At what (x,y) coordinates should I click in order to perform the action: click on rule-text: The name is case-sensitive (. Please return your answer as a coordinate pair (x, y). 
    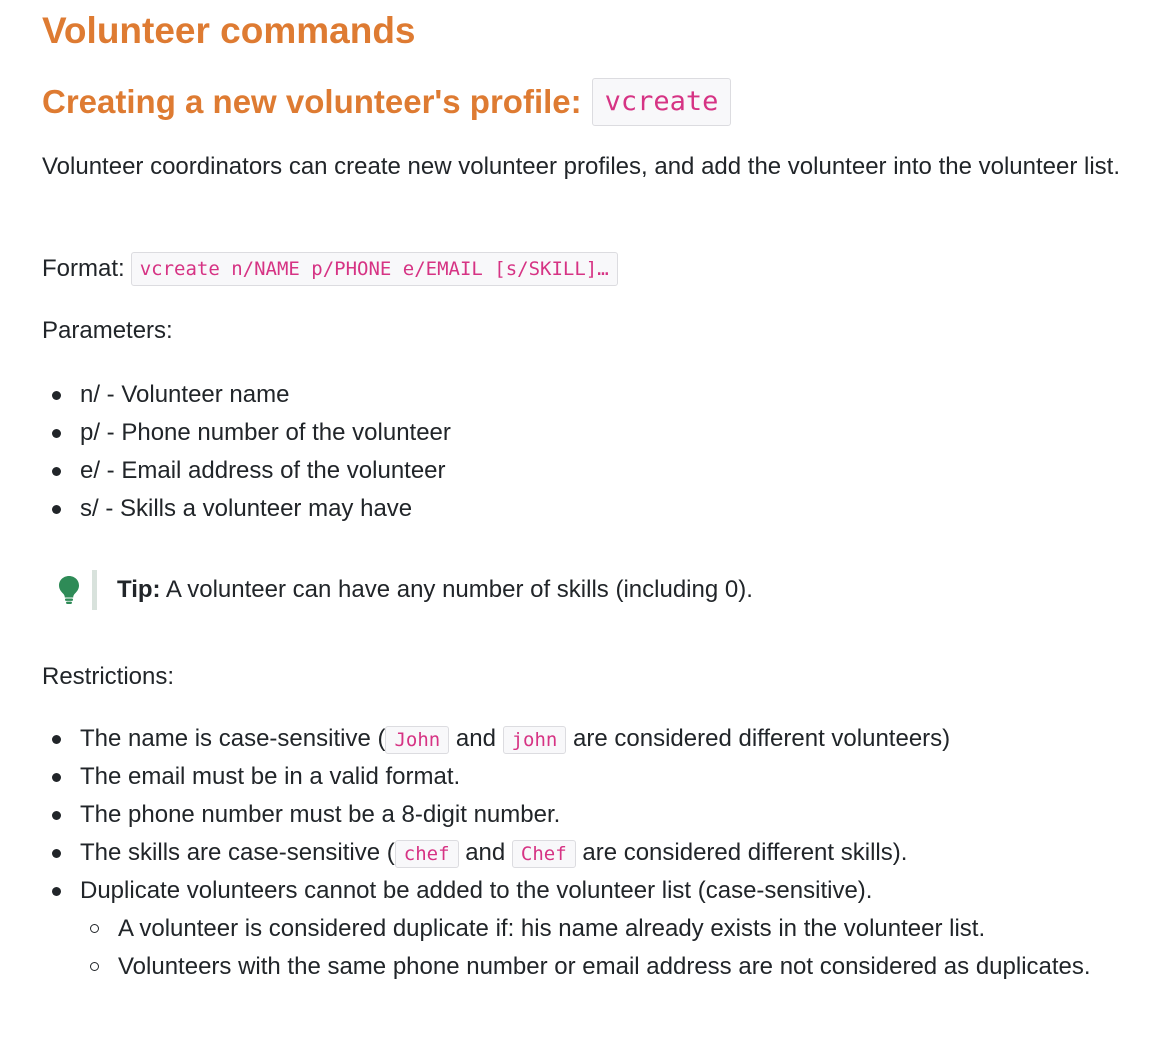
    Looking at the image, I should click on (233, 738).